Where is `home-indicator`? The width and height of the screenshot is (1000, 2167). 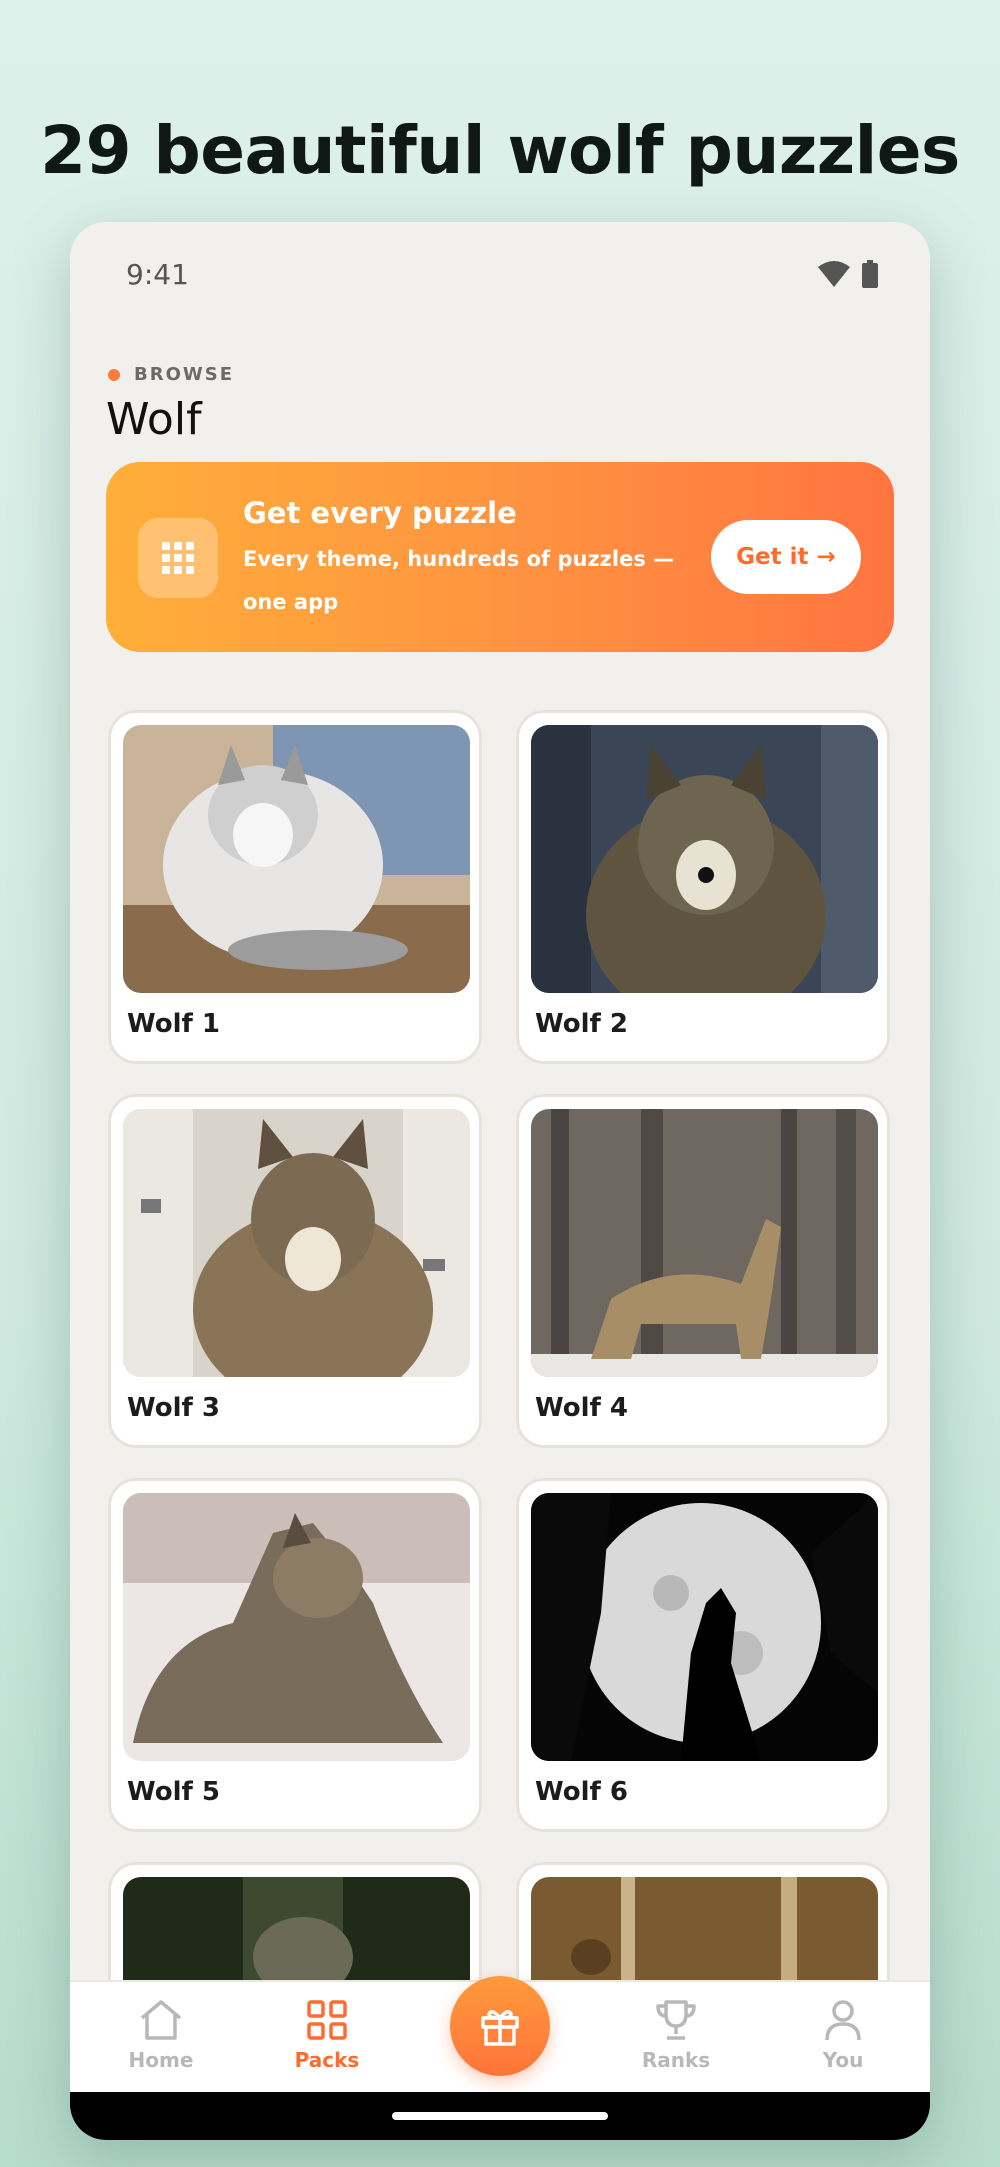
home-indicator is located at coordinates (500, 2116).